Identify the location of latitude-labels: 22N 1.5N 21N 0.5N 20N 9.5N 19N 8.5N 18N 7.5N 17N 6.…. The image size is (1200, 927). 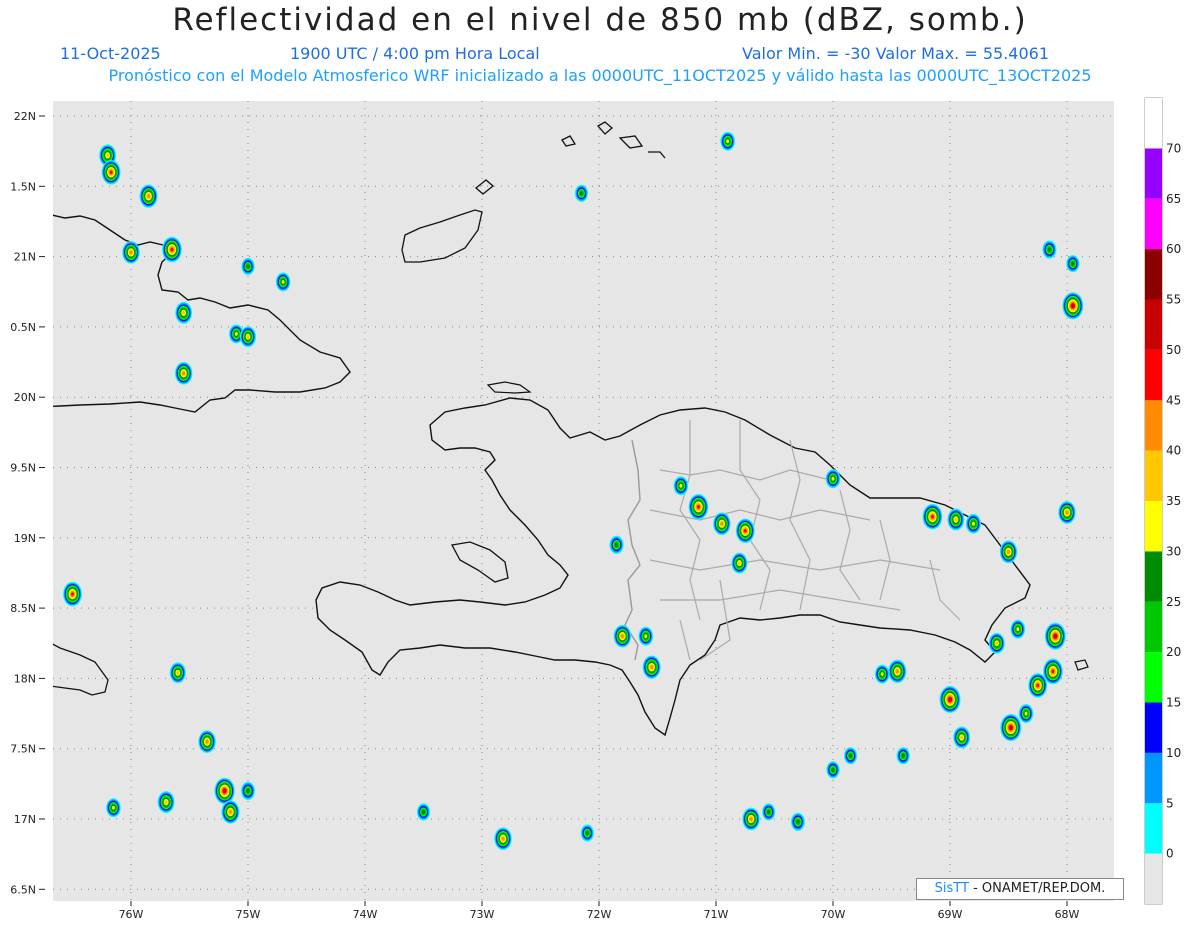
(27, 503).